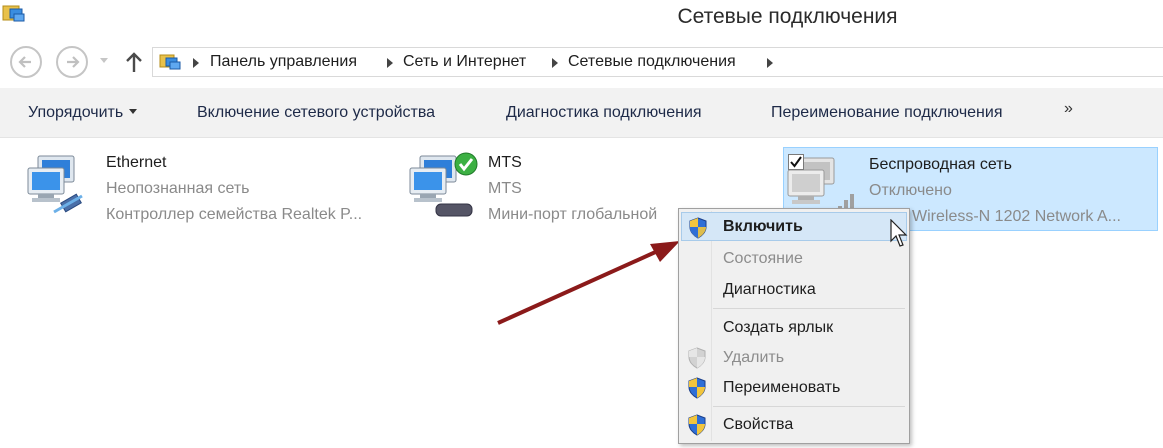  I want to click on connection-device: Мини-порт глобальной, so click(573, 214).